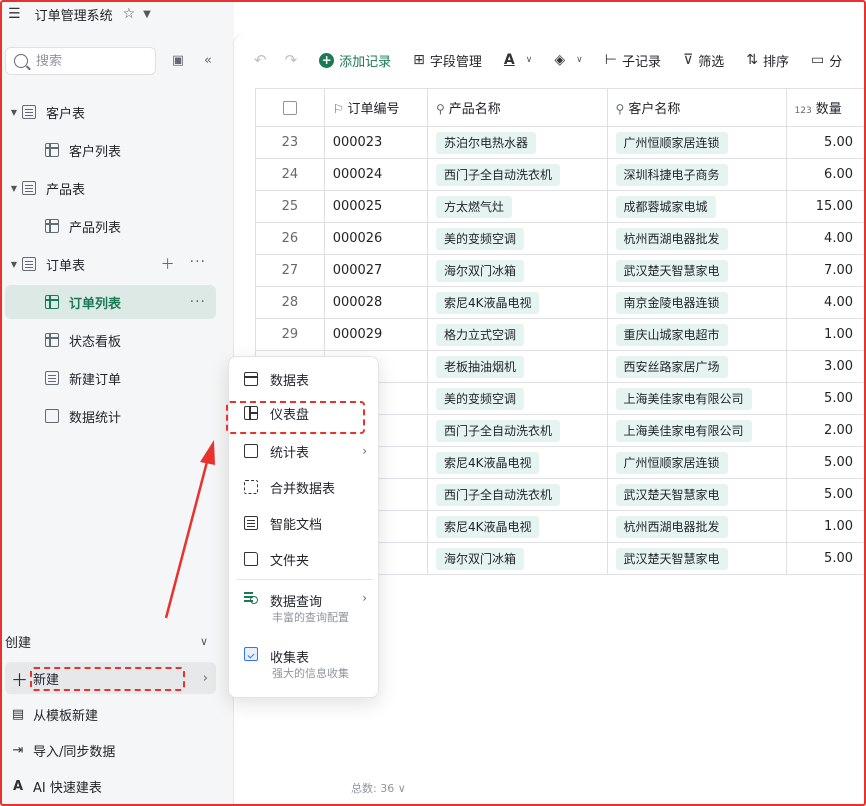  What do you see at coordinates (14, 14) in the screenshot?
I see `menu-icon: ☰` at bounding box center [14, 14].